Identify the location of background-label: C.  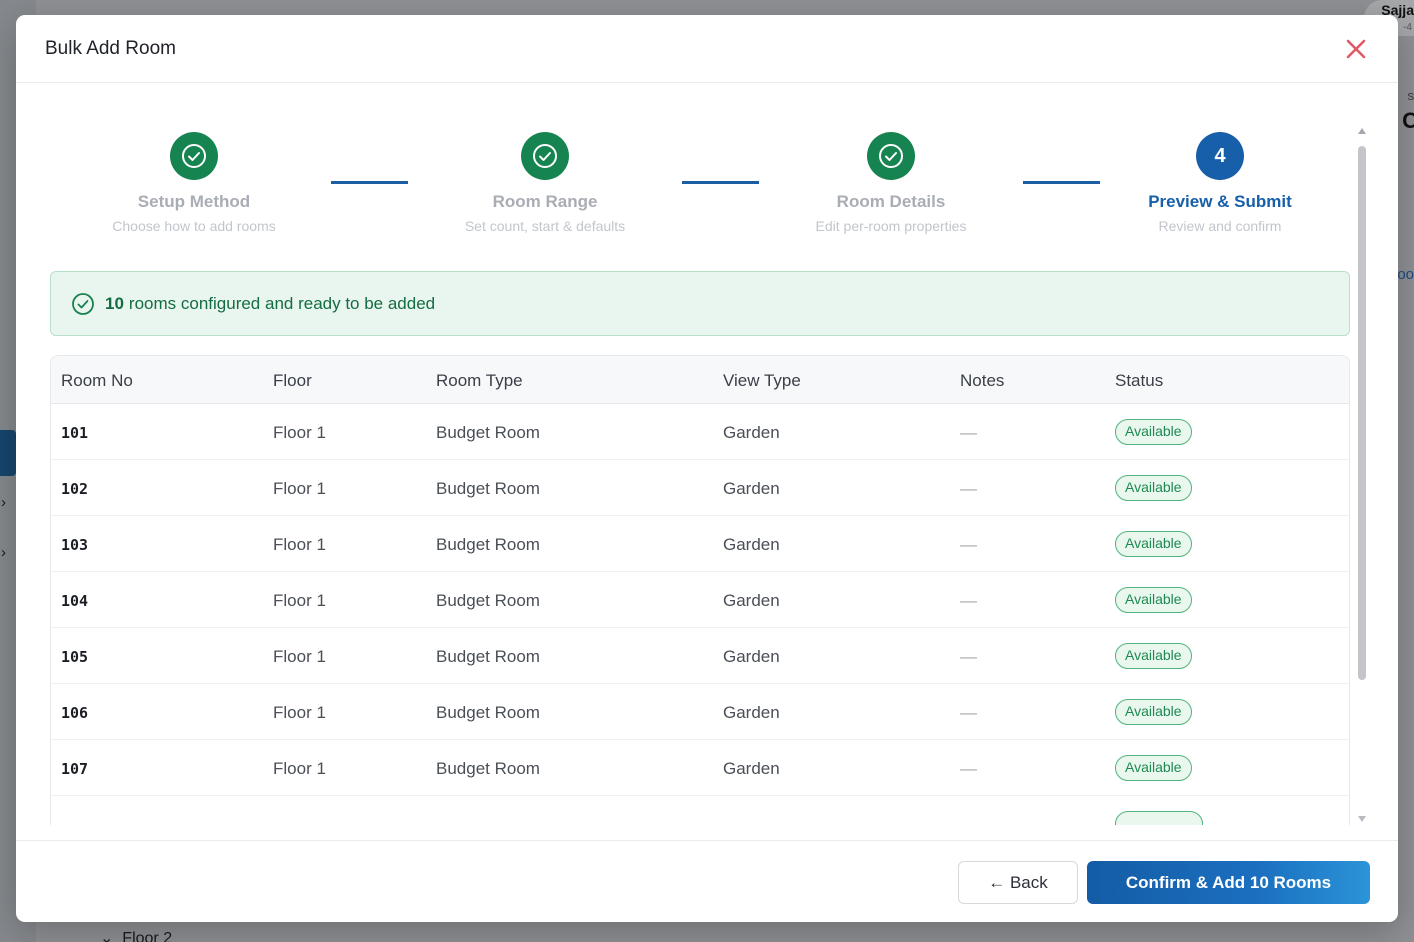
(1408, 120).